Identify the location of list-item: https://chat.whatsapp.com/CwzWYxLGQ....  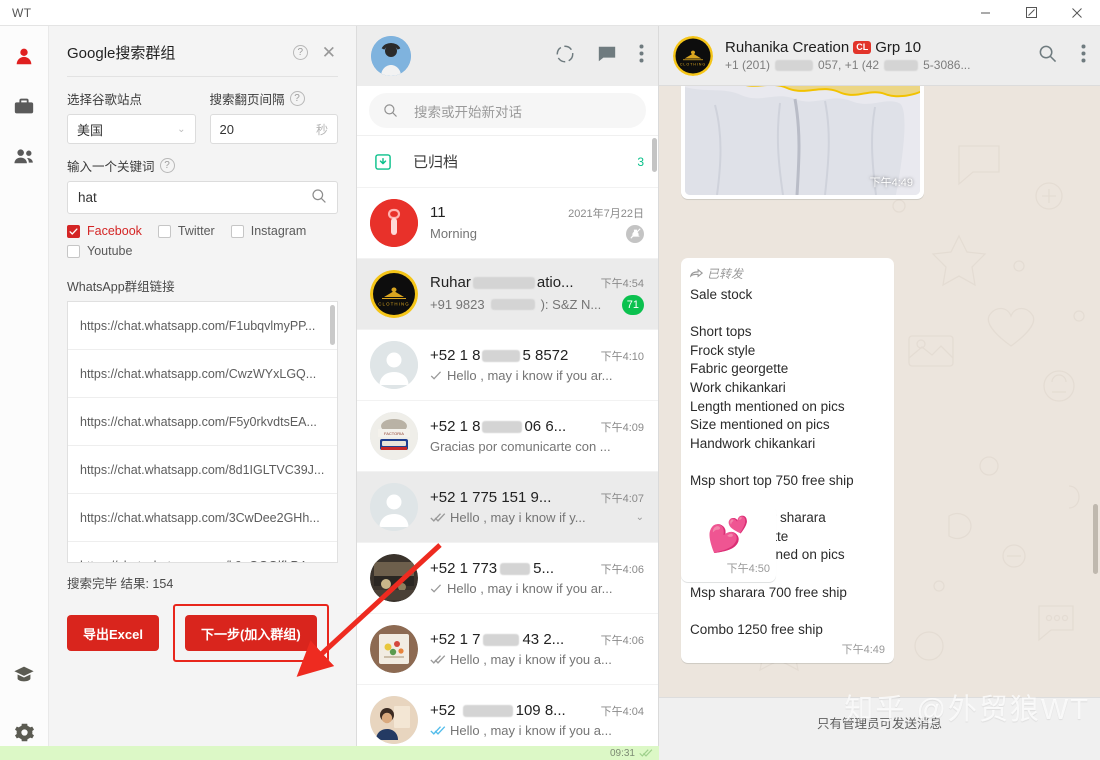
(202, 374).